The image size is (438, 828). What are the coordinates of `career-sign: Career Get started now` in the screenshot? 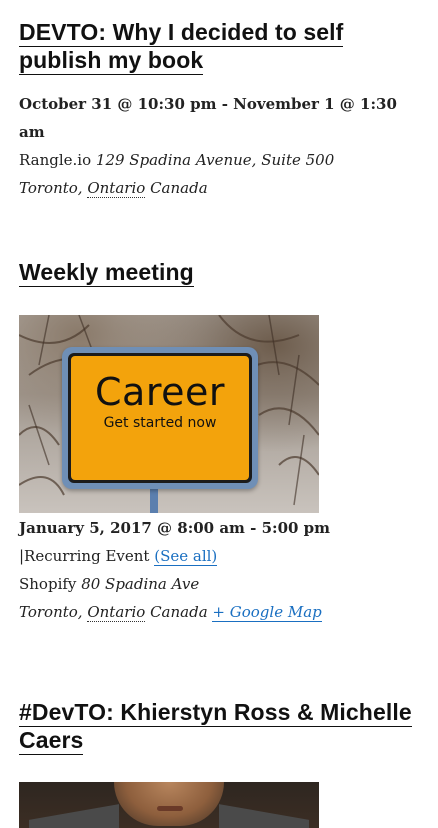 It's located at (160, 418).